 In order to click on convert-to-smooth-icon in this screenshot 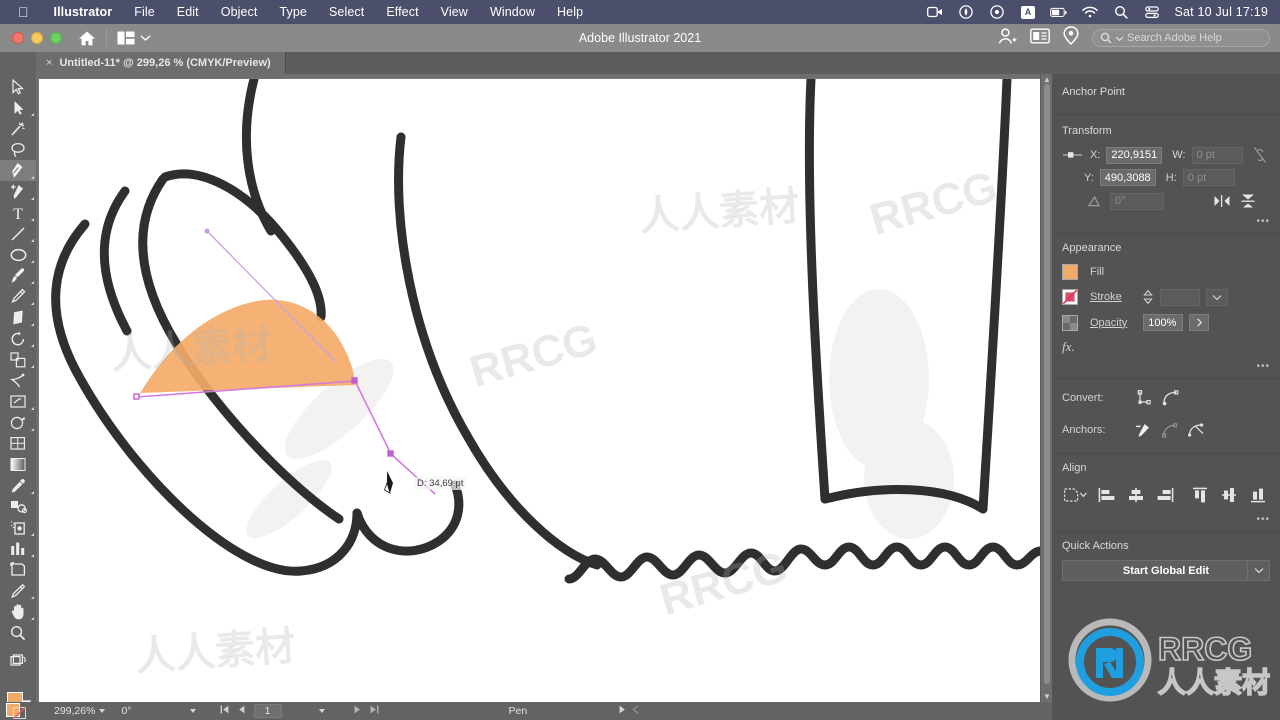, I will do `click(1170, 398)`.